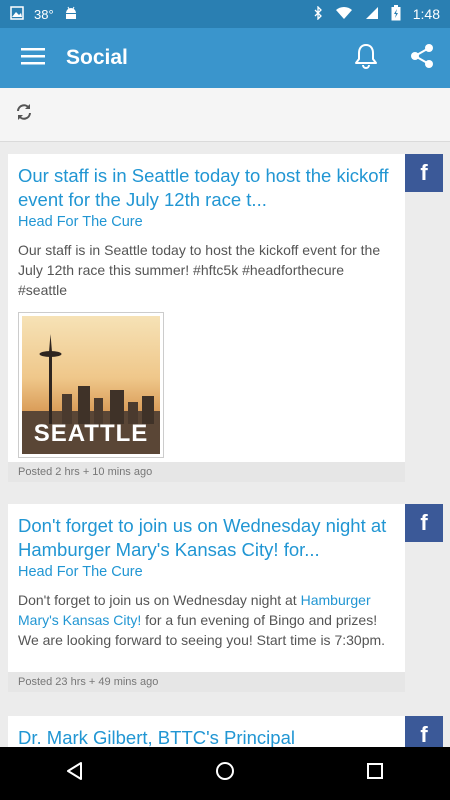  I want to click on refresh-icon, so click(24, 114).